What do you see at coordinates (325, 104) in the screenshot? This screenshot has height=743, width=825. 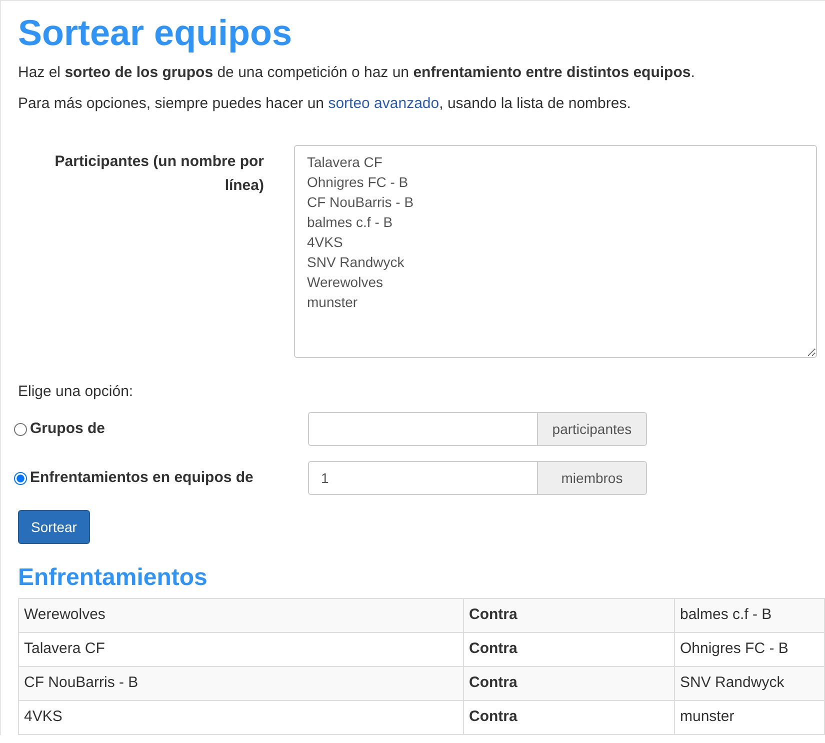 I see `intro-text: Para más opciones, siempre puedes hacer un sorteo avanzado, usando la lista de nombres.` at bounding box center [325, 104].